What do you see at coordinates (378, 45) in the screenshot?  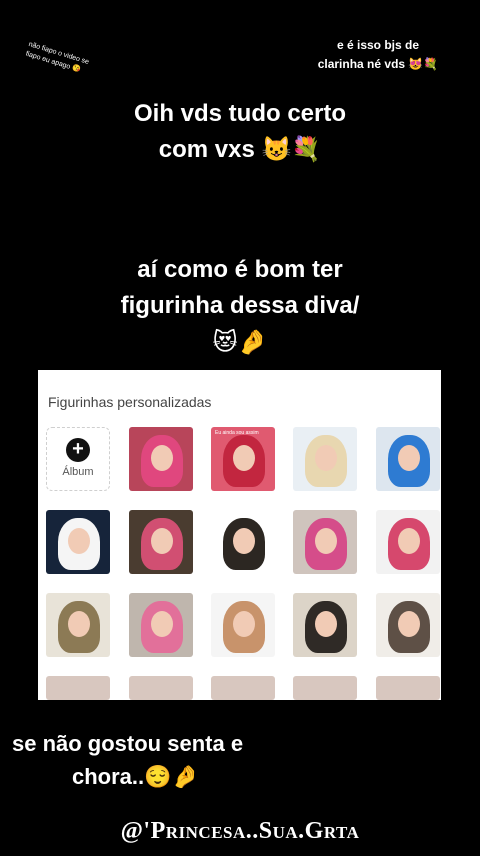 I see `corner-caption-line1: e é isso bjs de` at bounding box center [378, 45].